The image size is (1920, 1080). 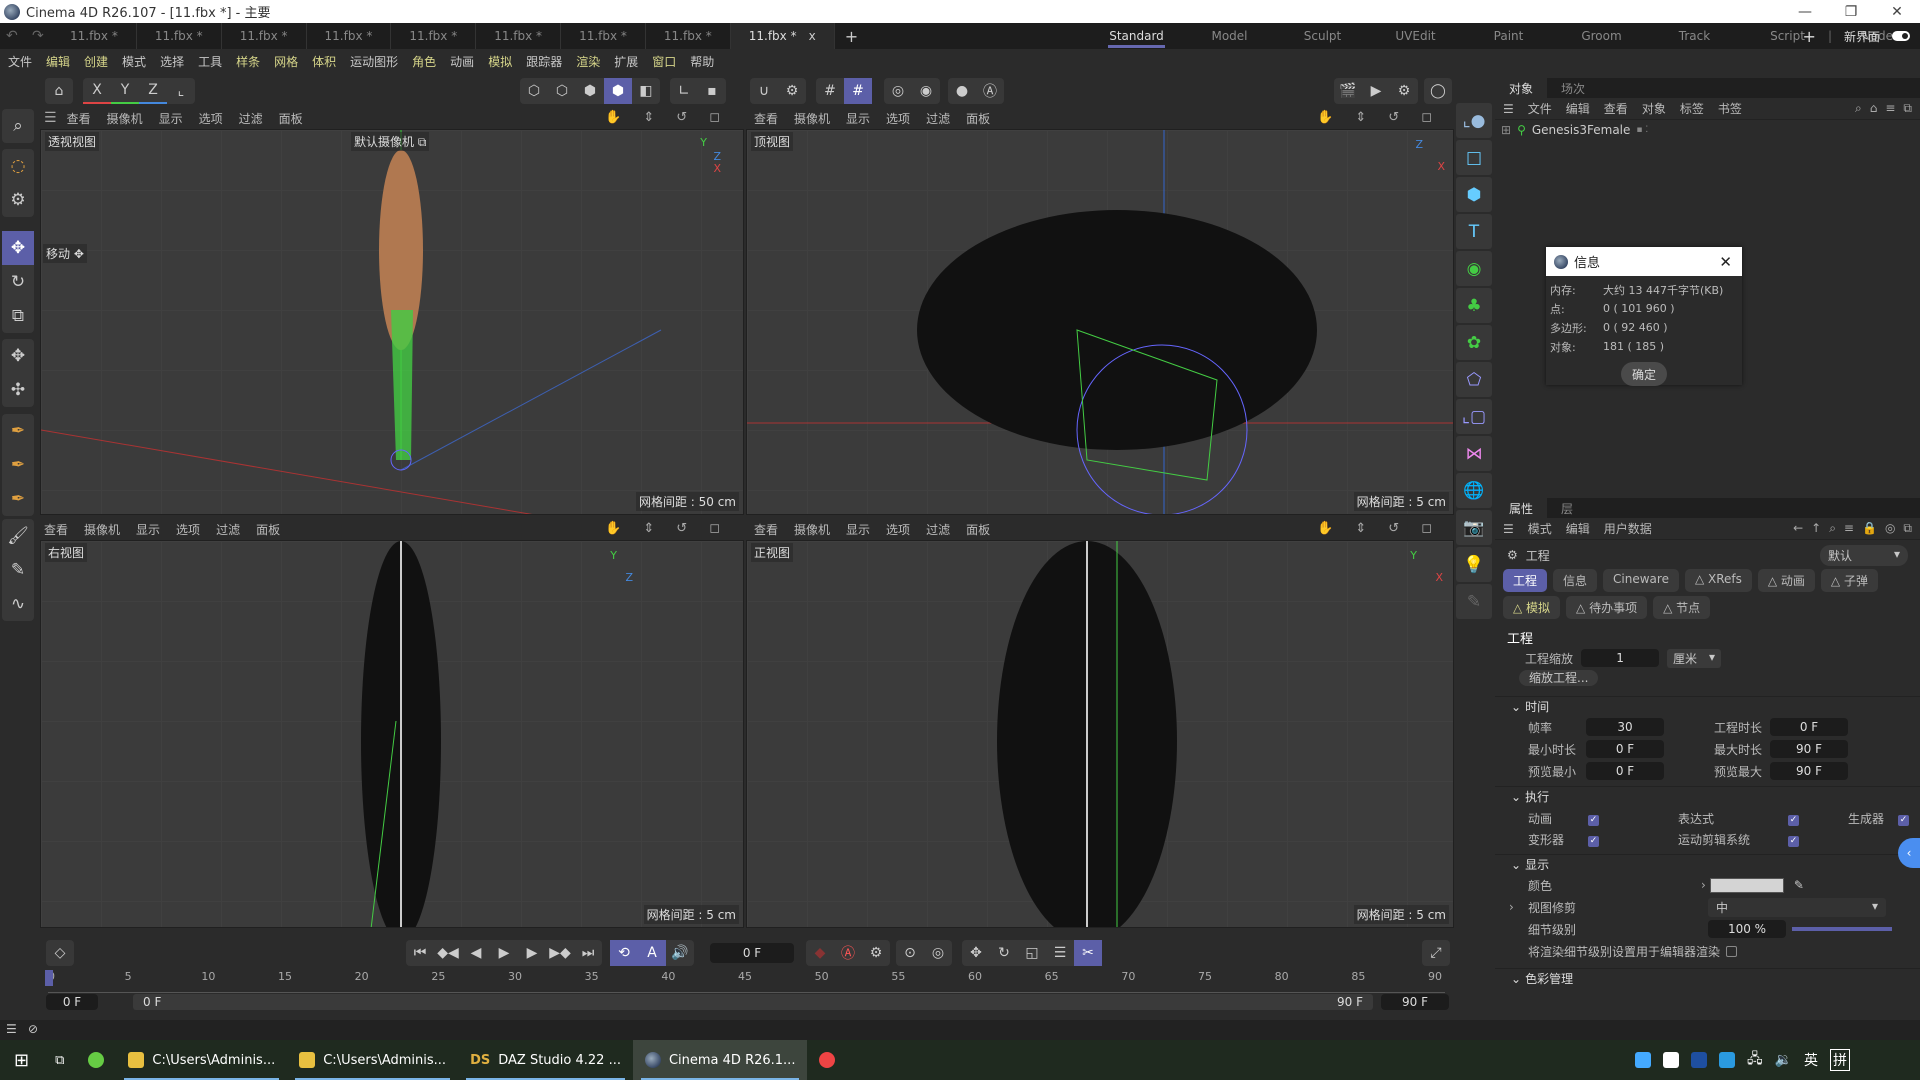 What do you see at coordinates (624, 953) in the screenshot?
I see `loop-icon: ⟲` at bounding box center [624, 953].